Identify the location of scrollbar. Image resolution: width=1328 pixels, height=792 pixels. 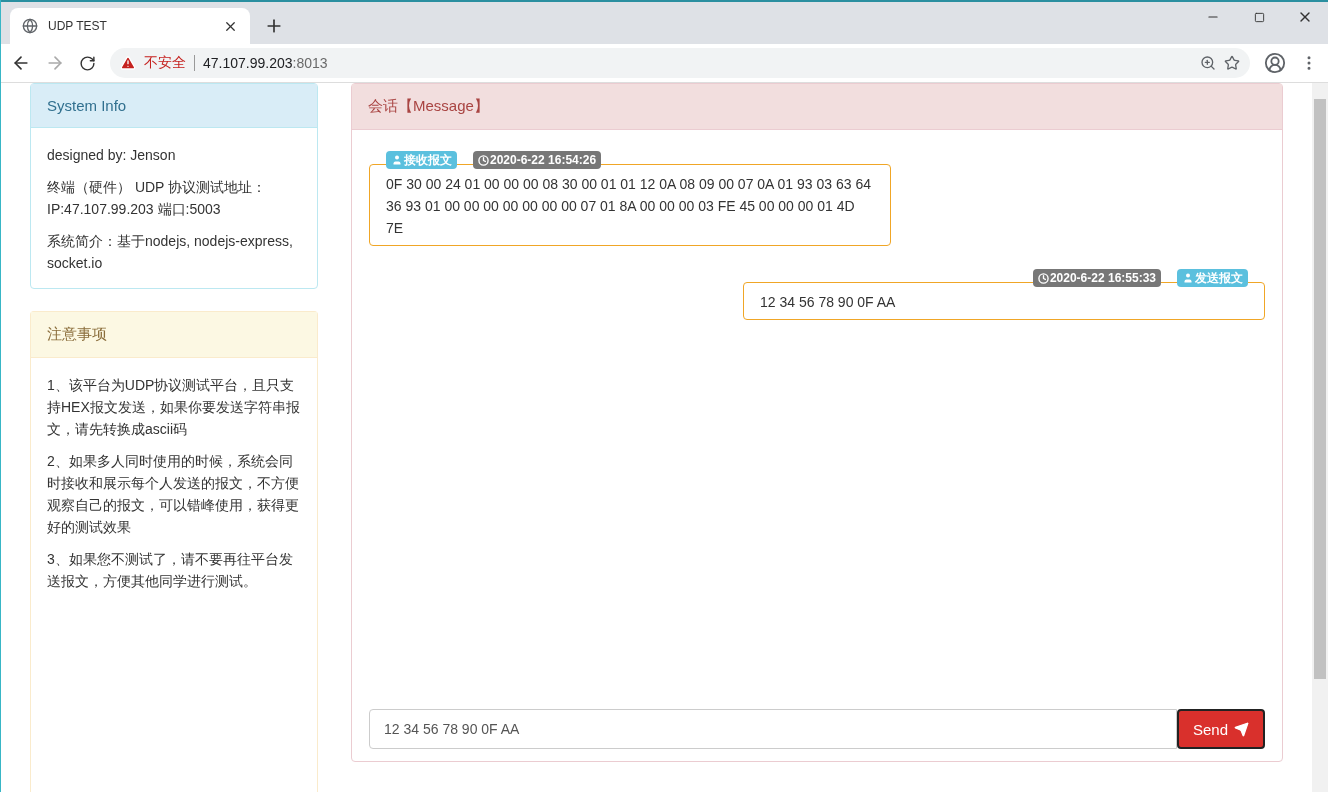
(1320, 437).